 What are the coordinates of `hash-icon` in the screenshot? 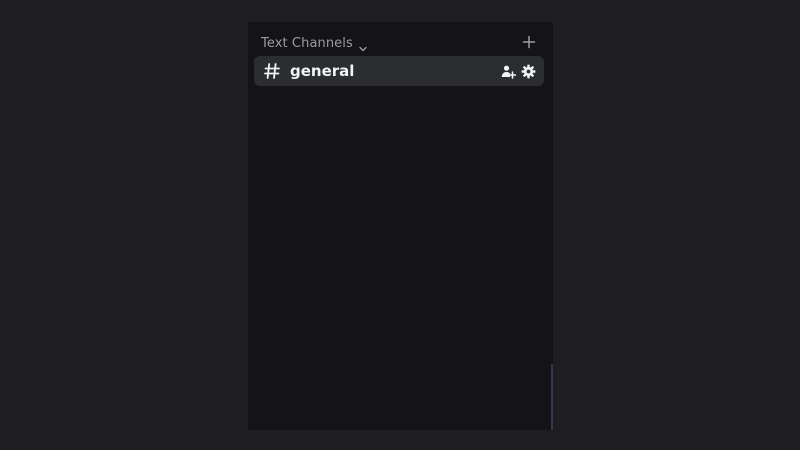 It's located at (272, 71).